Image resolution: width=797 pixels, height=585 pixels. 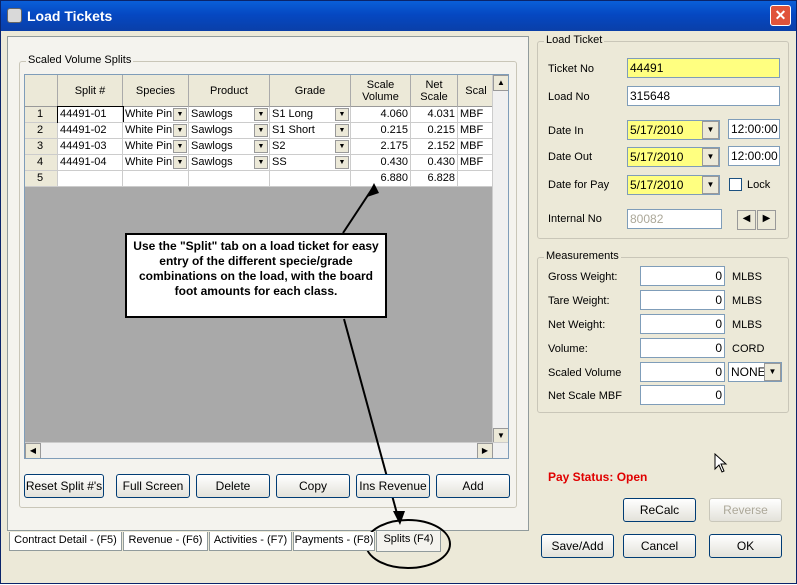 What do you see at coordinates (766, 220) in the screenshot?
I see `next-record-icon: ▶` at bounding box center [766, 220].